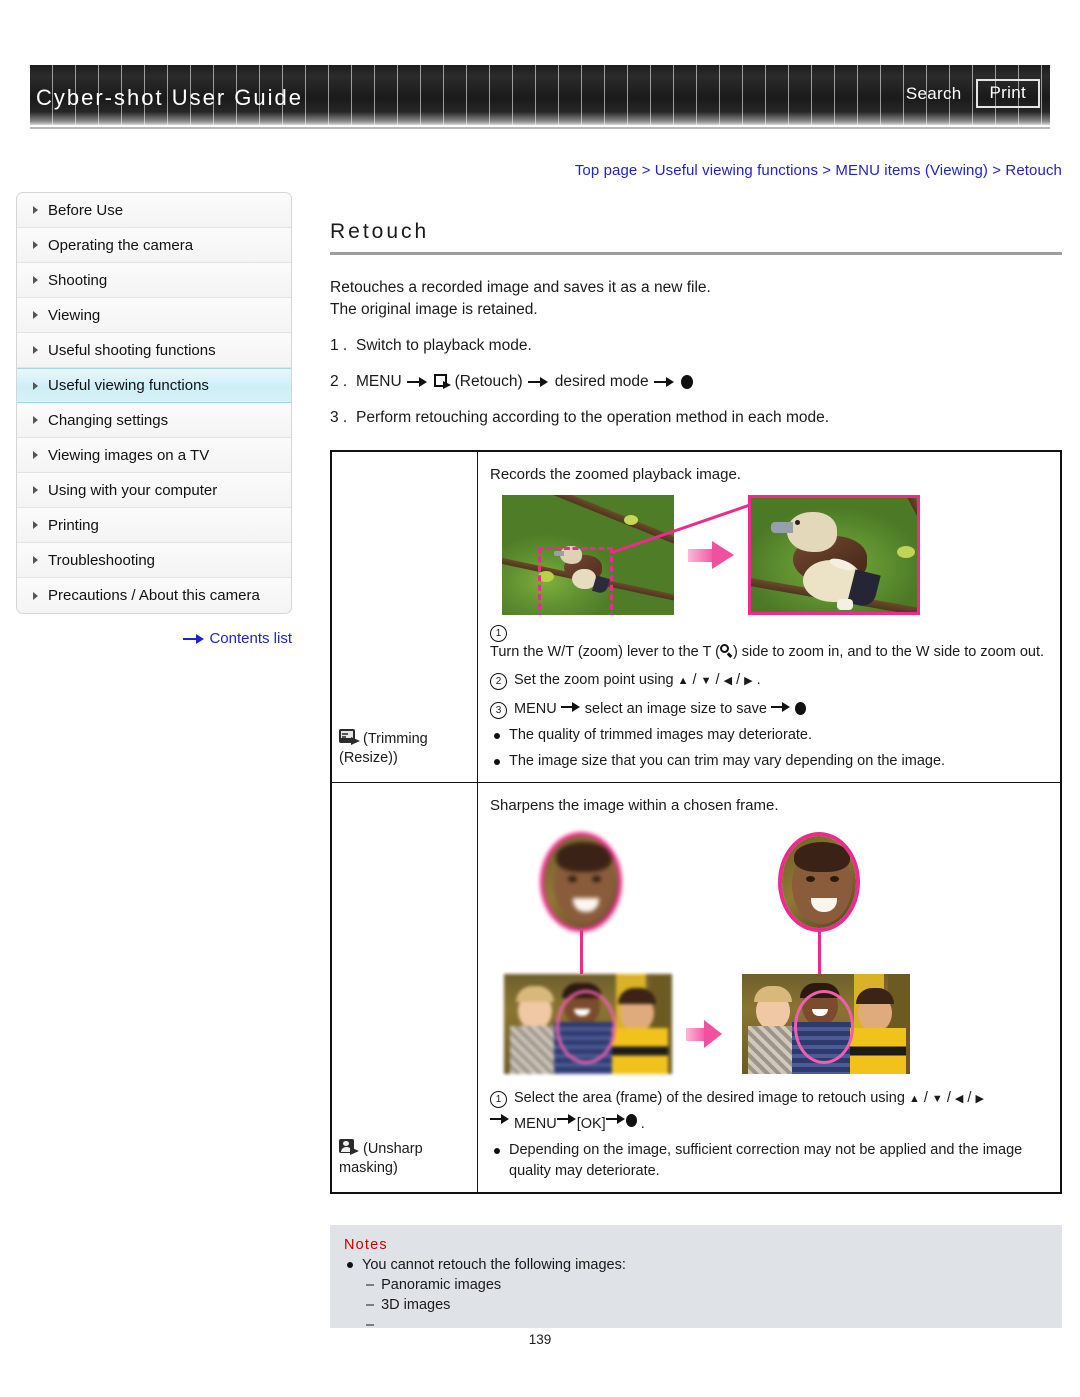 This screenshot has height=1397, width=1080. What do you see at coordinates (169, 97) in the screenshot?
I see `app-title: Cyber-shot User Guide` at bounding box center [169, 97].